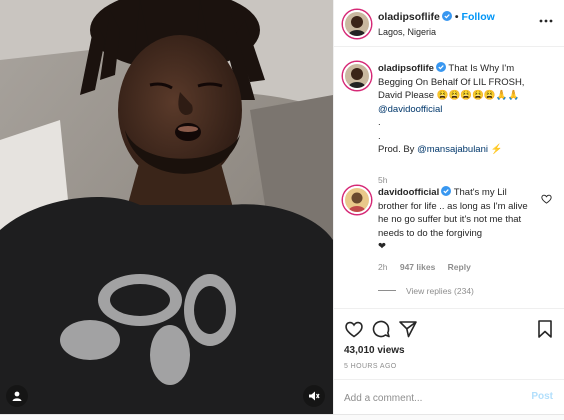 The width and height of the screenshot is (564, 420). Describe the element at coordinates (387, 180) in the screenshot. I see `caption-meta: 5h` at that location.